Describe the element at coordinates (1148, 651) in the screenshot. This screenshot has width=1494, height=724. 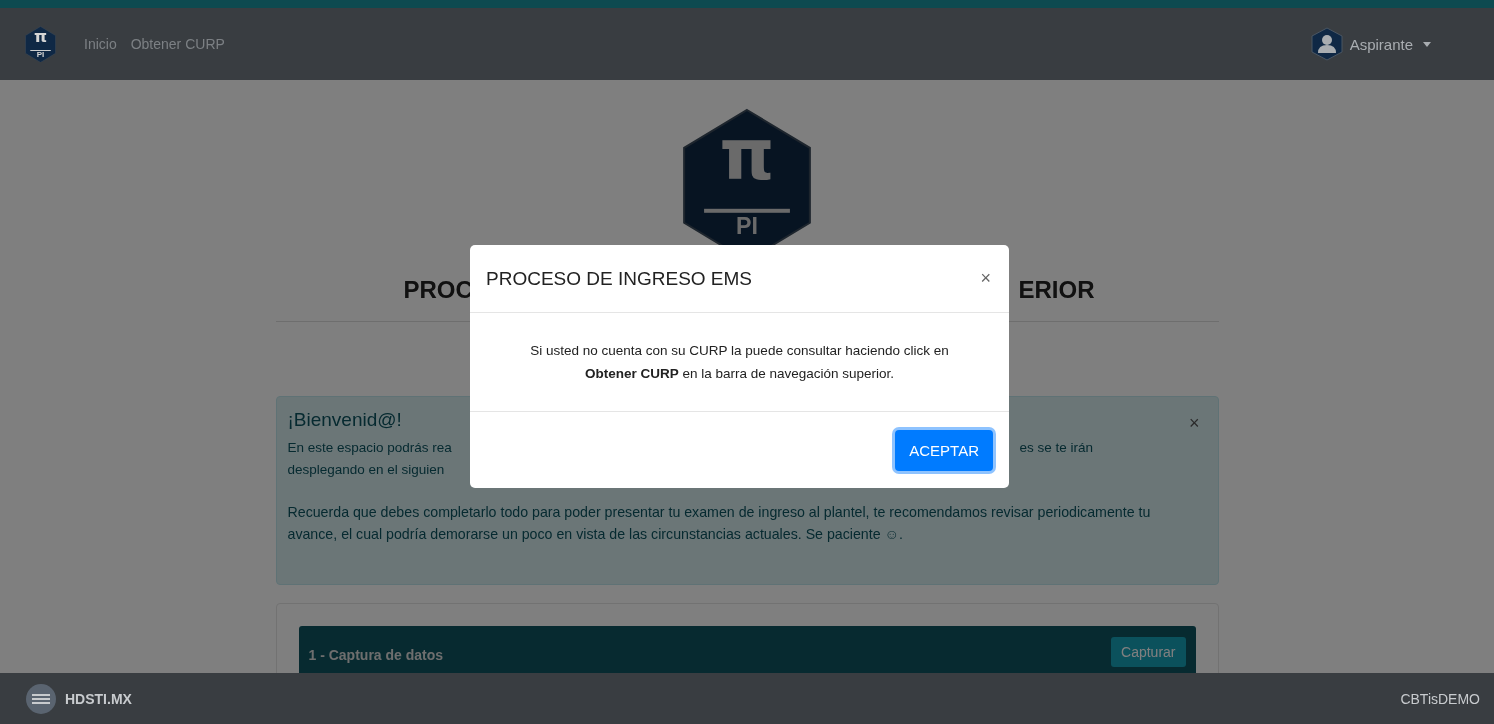
I see `capture-button: Capturar` at that location.